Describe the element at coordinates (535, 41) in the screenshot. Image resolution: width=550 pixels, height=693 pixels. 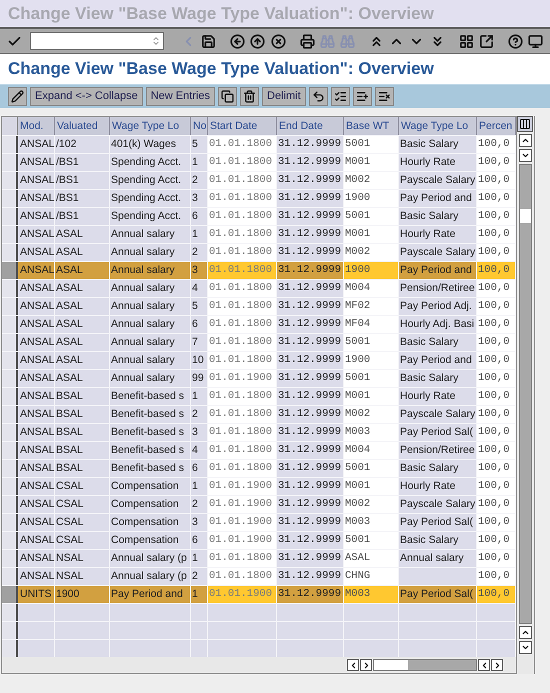
I see `monitor-icon` at that location.